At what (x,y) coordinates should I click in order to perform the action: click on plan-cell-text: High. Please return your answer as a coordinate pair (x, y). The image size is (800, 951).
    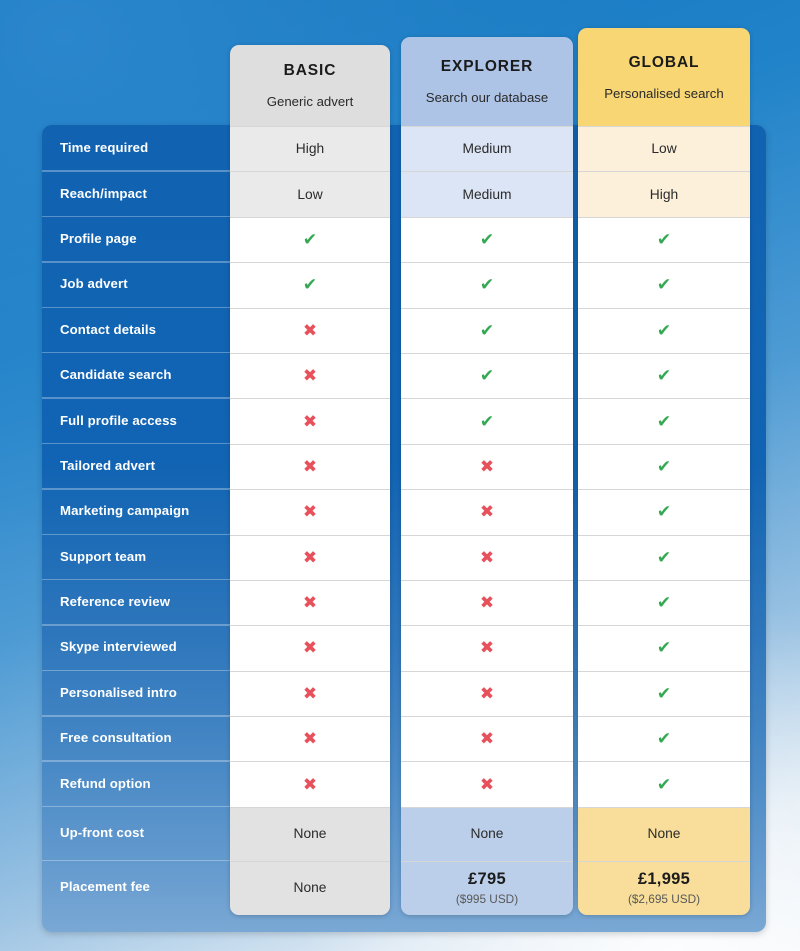
    Looking at the image, I should click on (310, 149).